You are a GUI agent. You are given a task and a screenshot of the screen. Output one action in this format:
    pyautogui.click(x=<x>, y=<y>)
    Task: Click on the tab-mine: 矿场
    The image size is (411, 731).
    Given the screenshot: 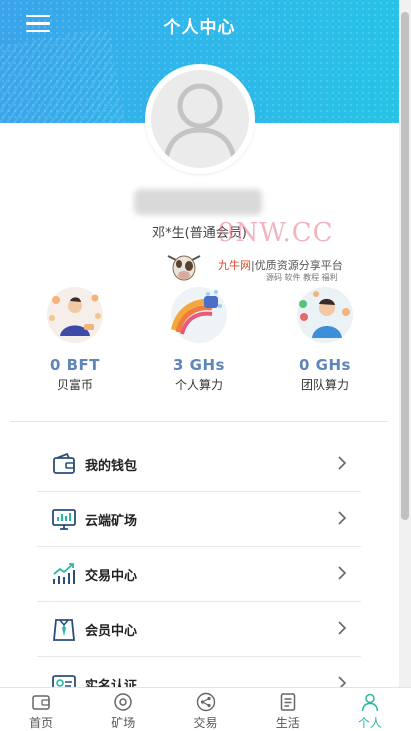 What is the action you would take?
    pyautogui.click(x=123, y=709)
    